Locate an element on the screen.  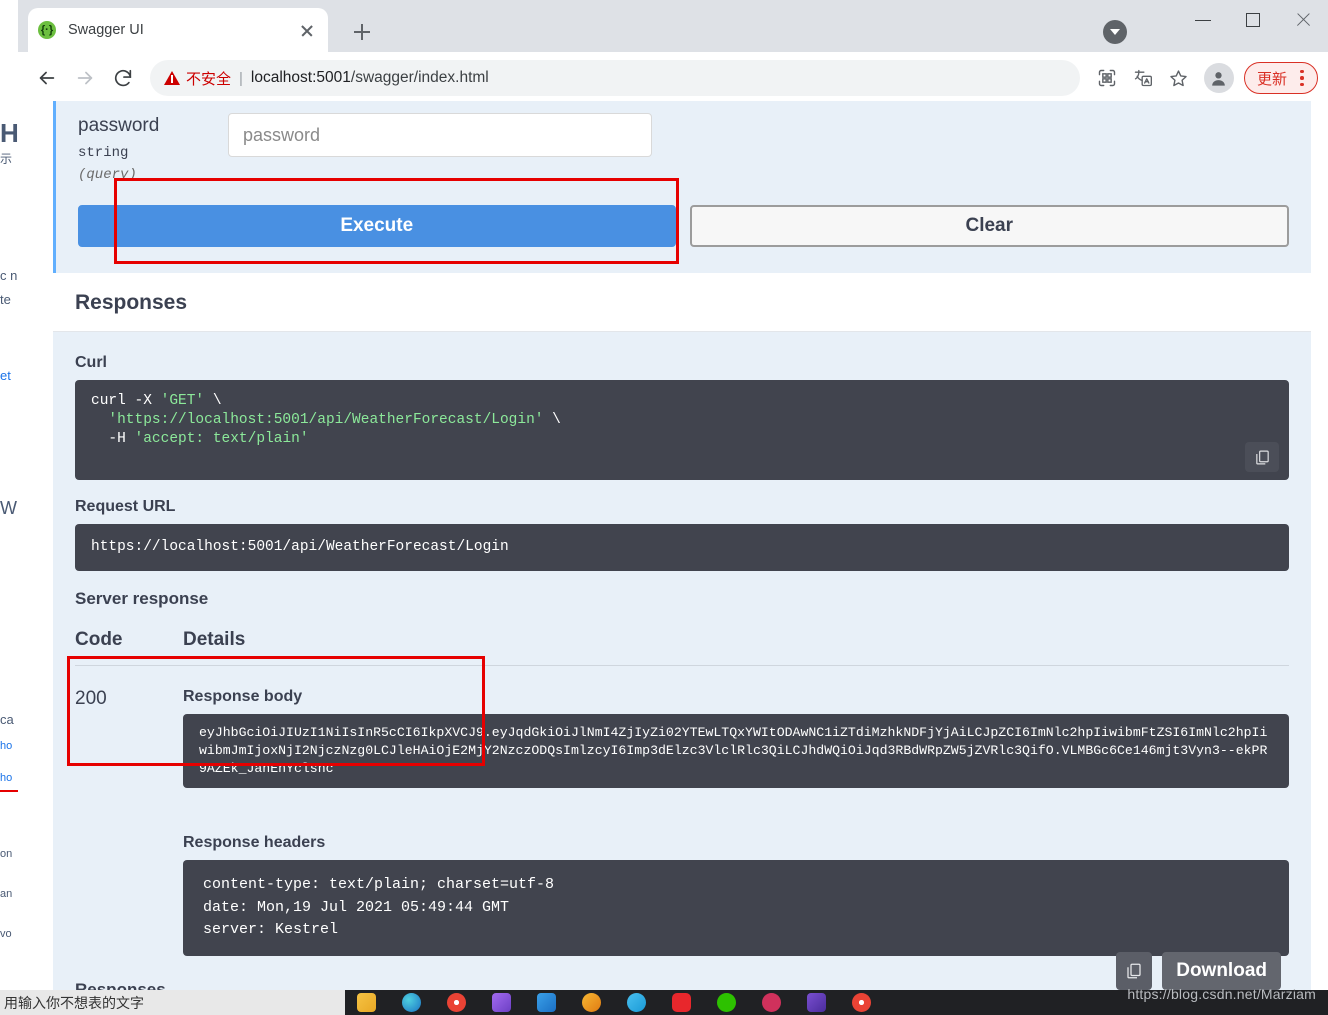
window-close-button is located at coordinates (1303, 20).